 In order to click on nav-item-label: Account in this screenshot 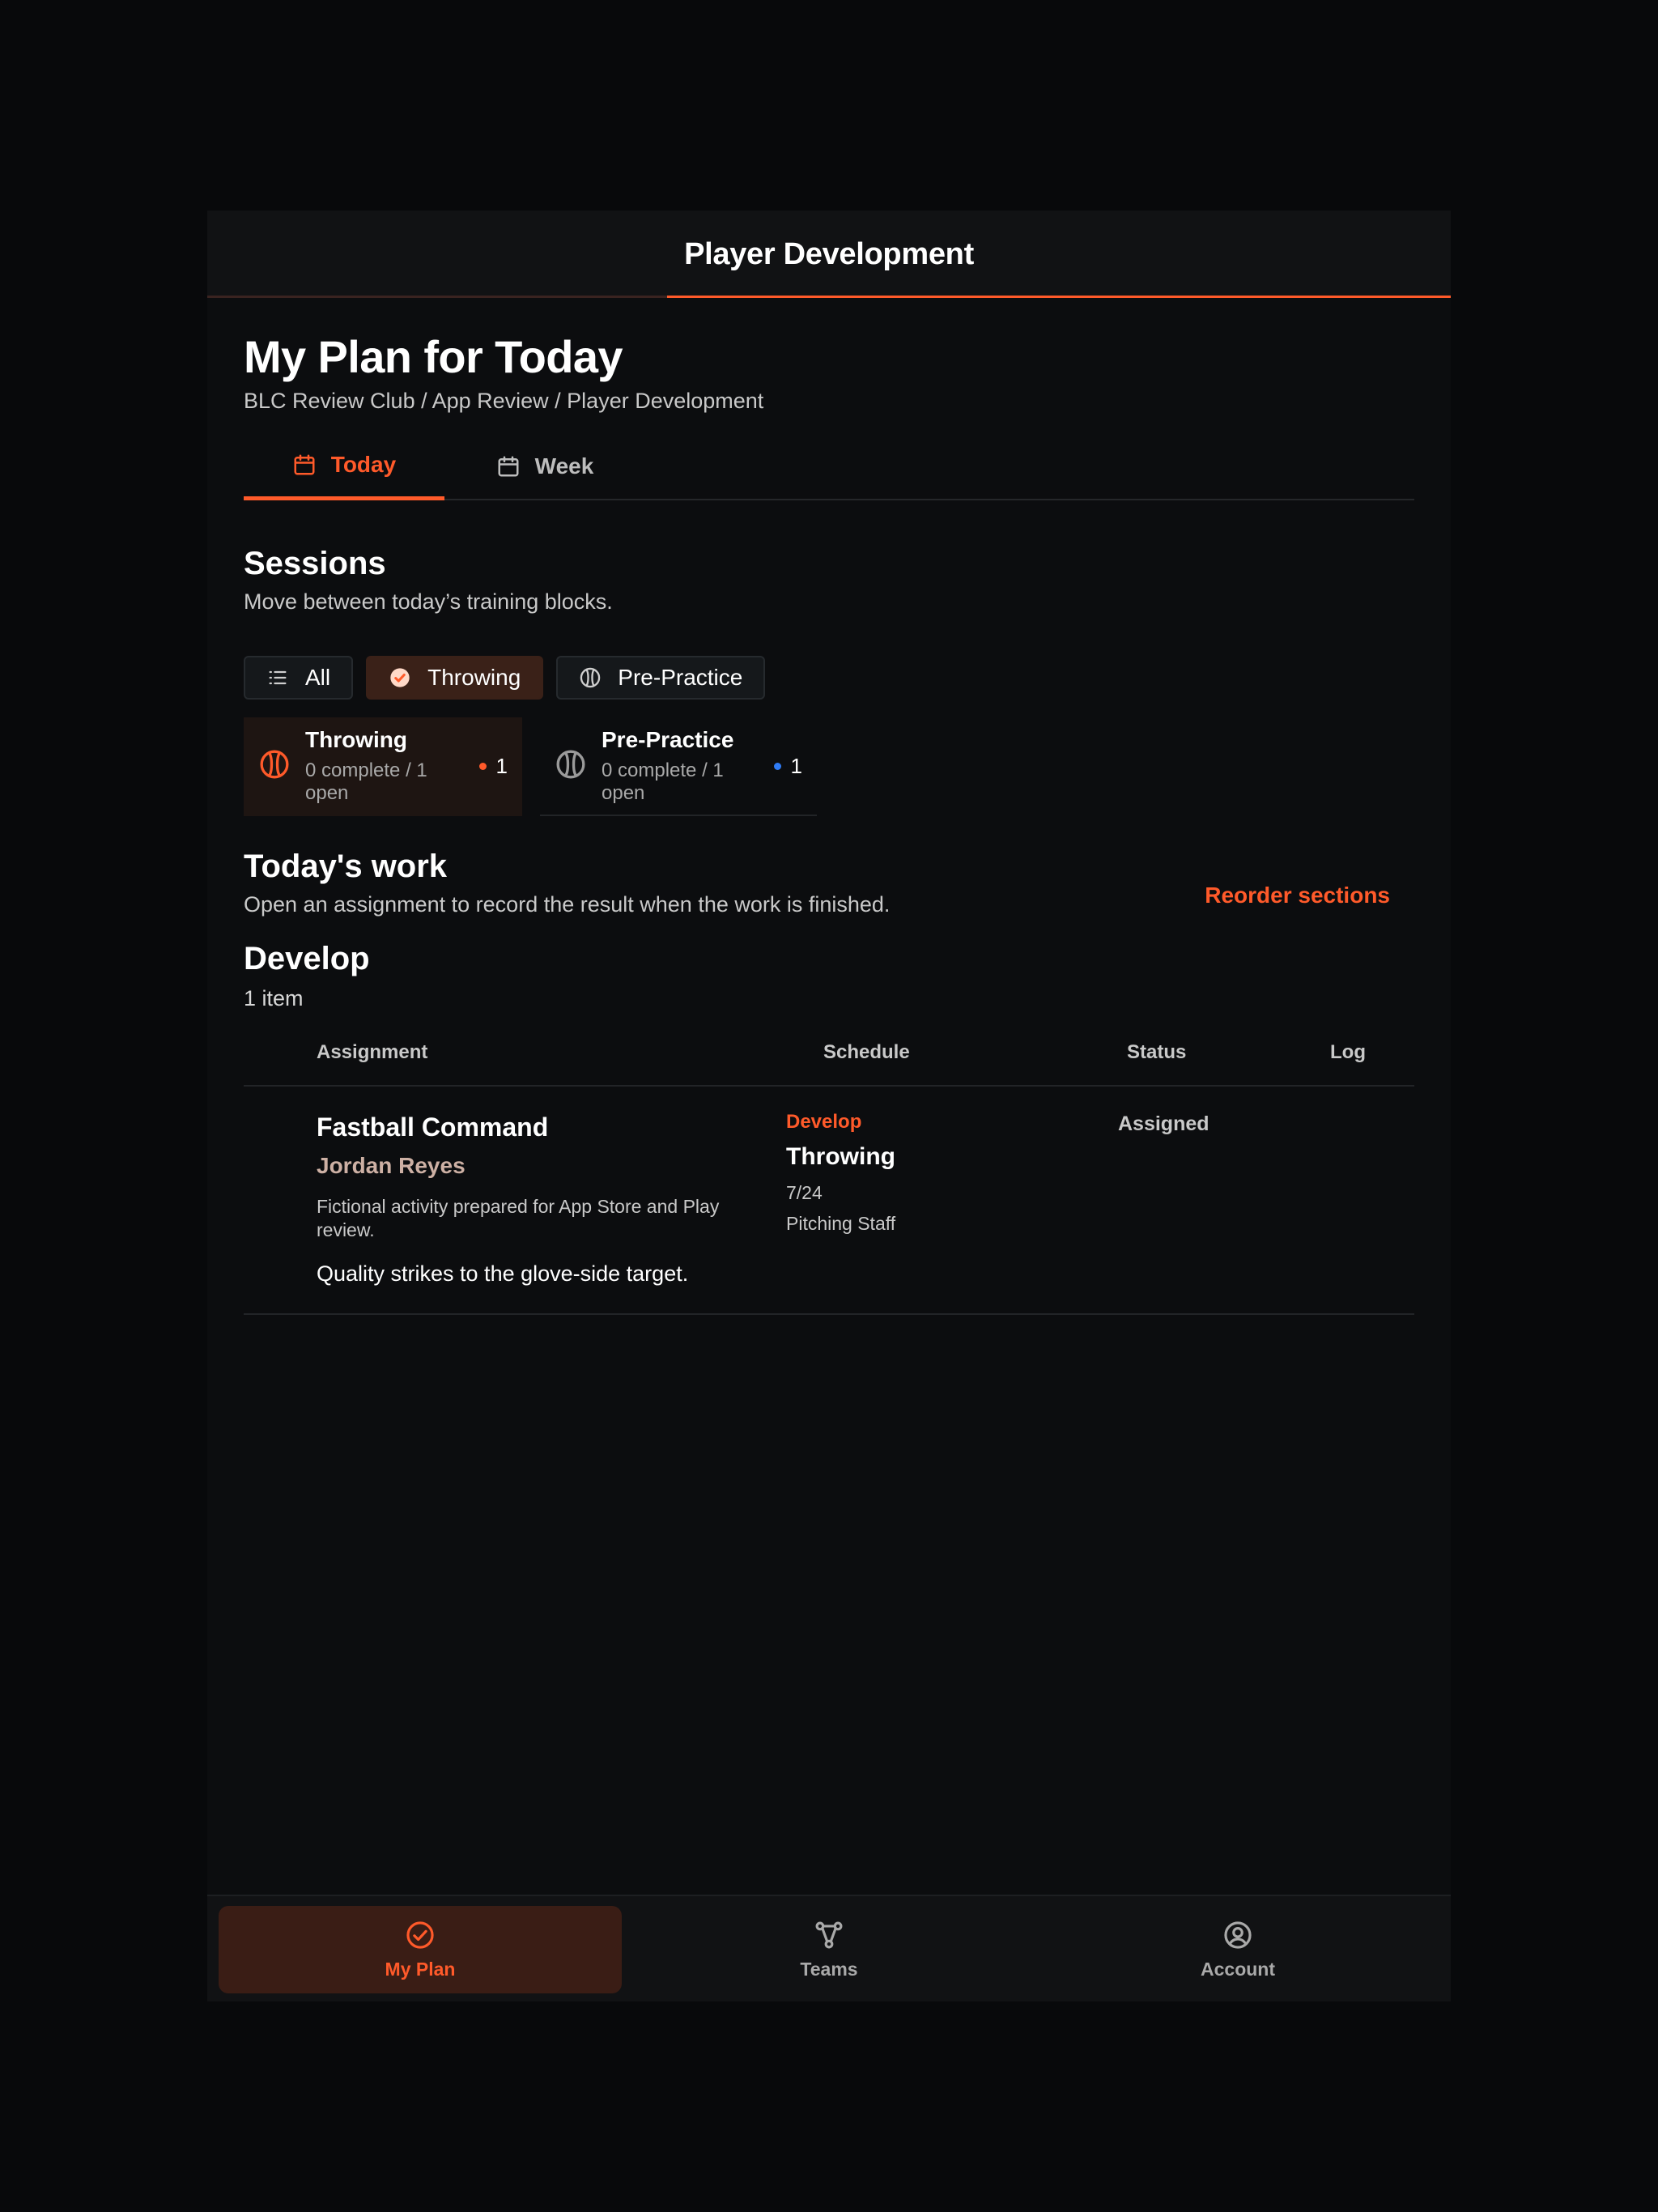, I will do `click(1238, 1969)`.